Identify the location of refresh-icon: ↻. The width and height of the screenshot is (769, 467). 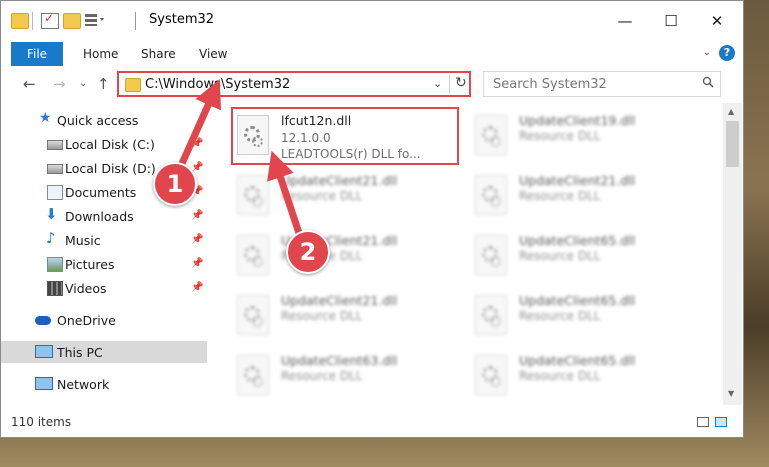
(461, 83).